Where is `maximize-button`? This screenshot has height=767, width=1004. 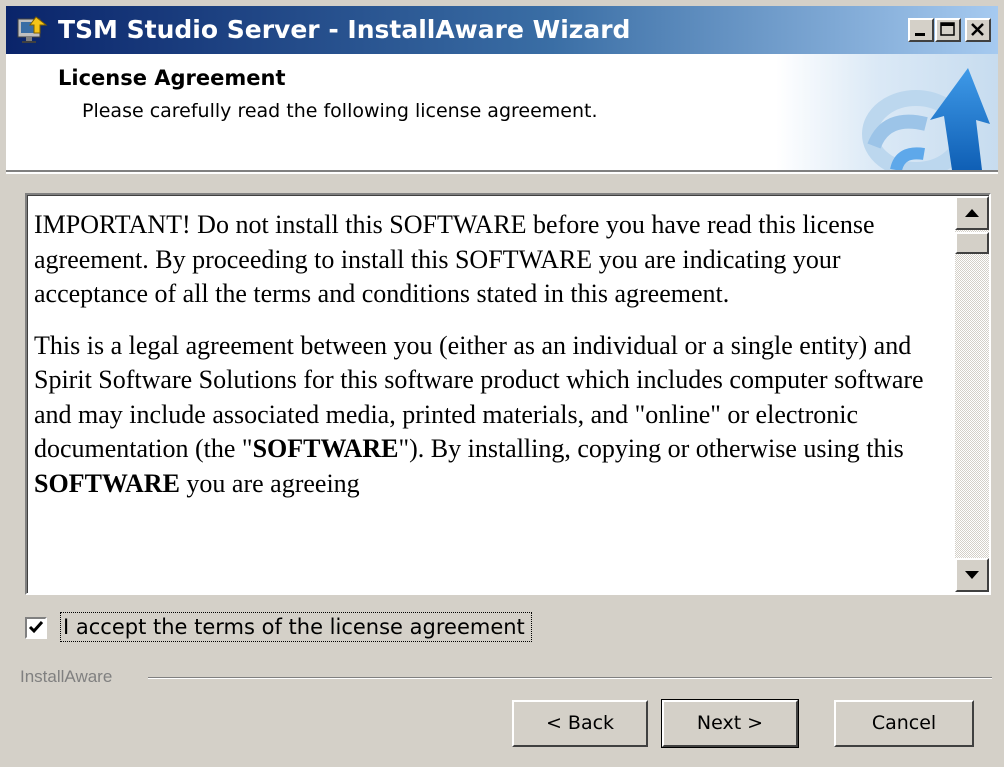 maximize-button is located at coordinates (948, 30).